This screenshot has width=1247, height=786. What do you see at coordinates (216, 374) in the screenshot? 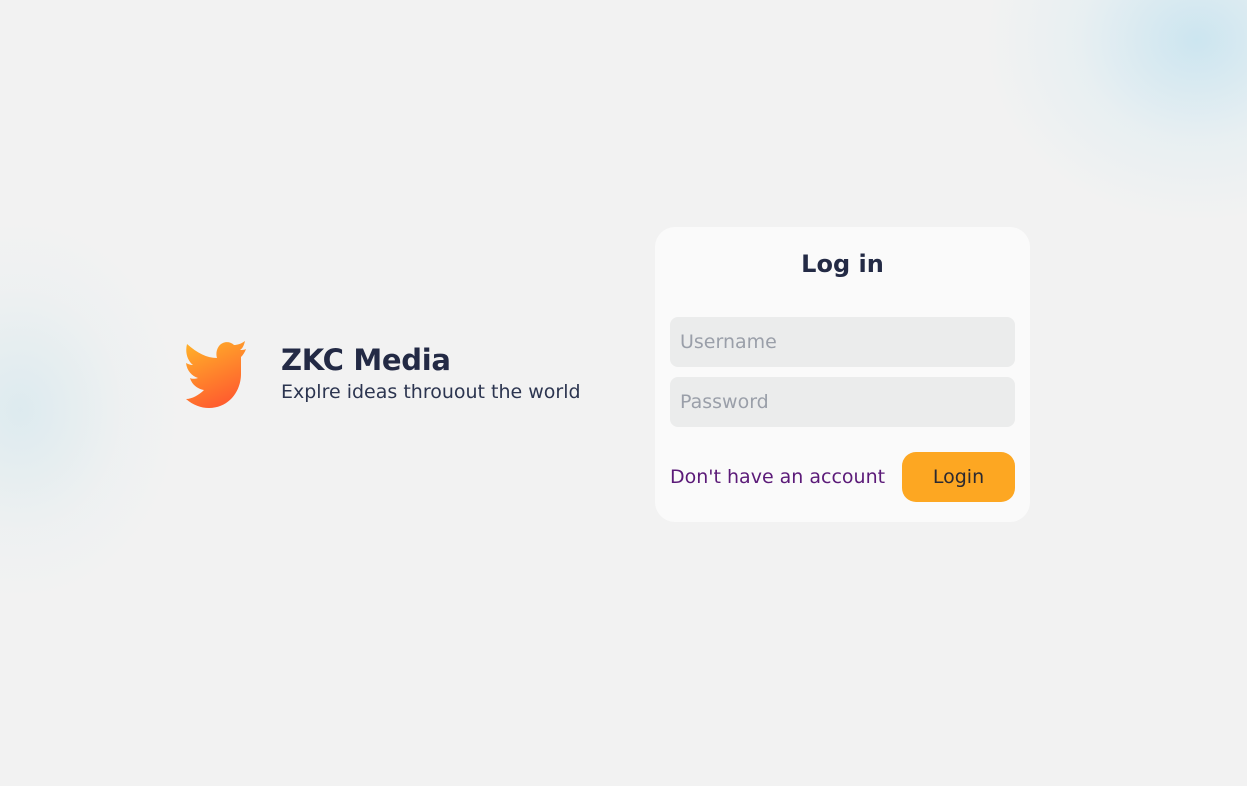
I see `bird-icon` at bounding box center [216, 374].